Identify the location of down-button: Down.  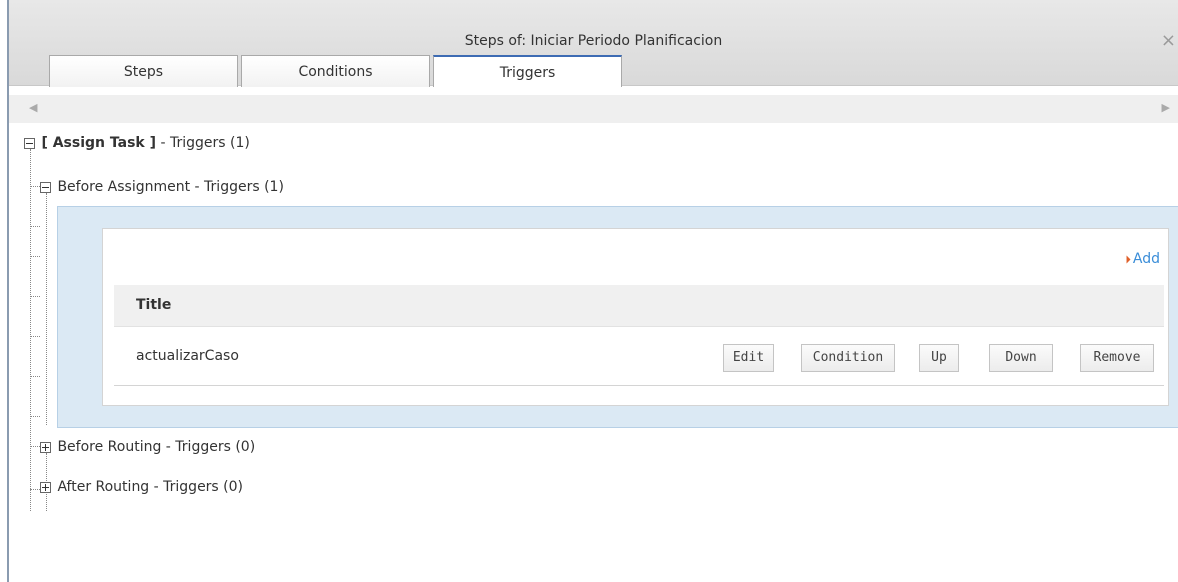
(1021, 358).